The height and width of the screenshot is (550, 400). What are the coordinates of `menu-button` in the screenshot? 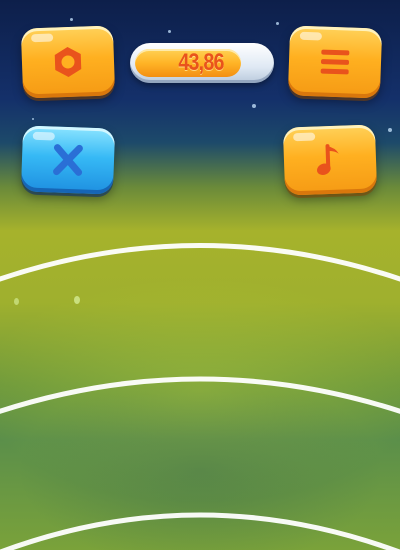 It's located at (335, 62).